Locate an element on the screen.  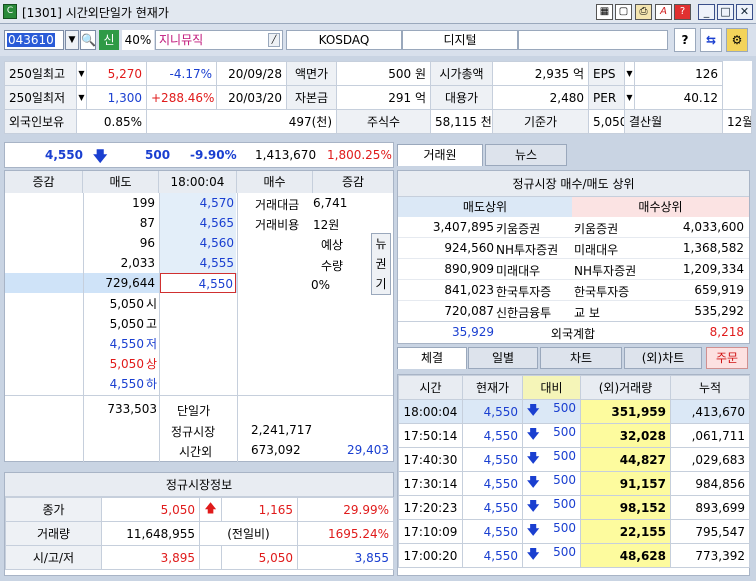
info-label: 자본금 is located at coordinates (311, 97).